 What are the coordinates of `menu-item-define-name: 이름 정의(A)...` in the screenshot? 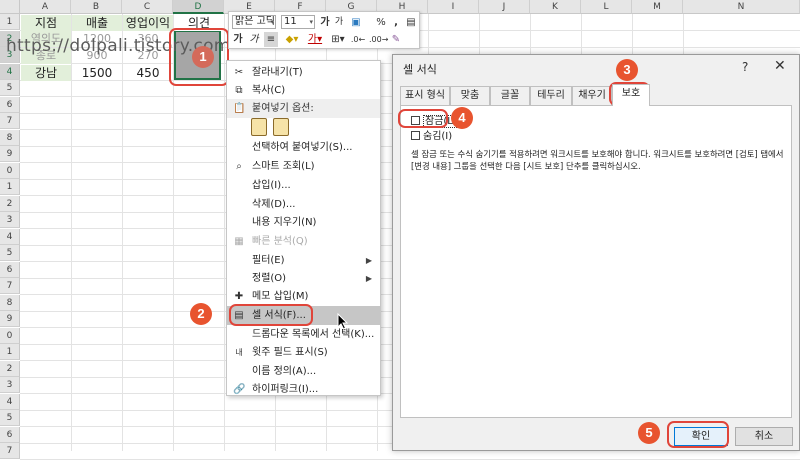 It's located at (303, 371).